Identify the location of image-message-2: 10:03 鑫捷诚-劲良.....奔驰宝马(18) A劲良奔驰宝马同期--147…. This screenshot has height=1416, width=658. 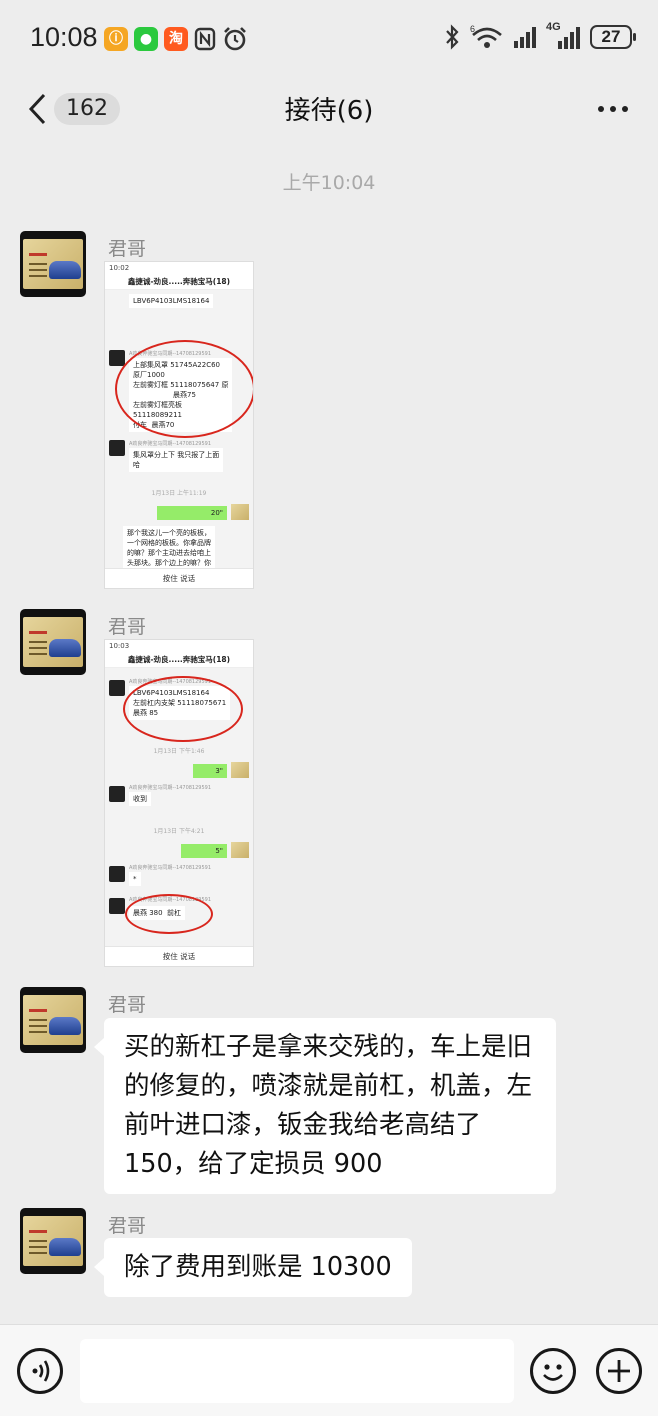
(179, 803).